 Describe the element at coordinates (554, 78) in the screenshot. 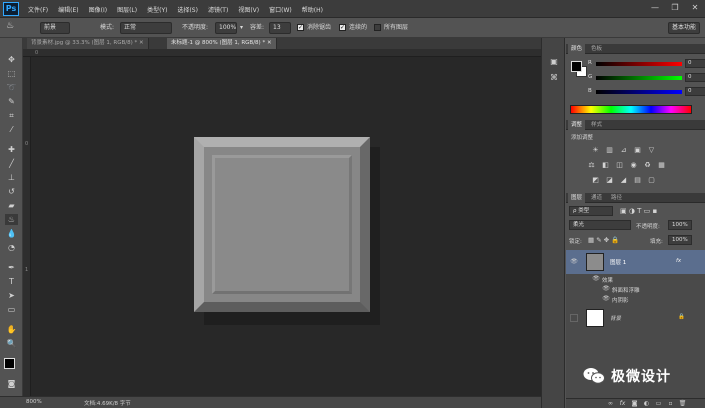

I see `properties-panel-icon: ⌘` at that location.